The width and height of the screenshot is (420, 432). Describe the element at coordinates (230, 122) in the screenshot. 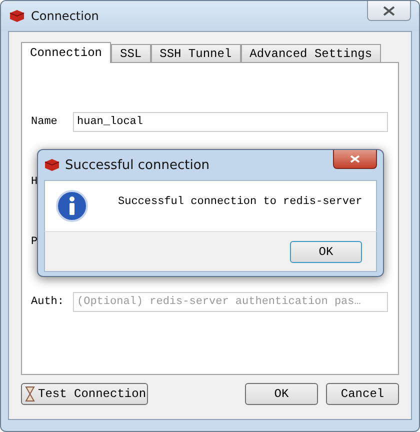

I see `input-field: huan_local` at that location.